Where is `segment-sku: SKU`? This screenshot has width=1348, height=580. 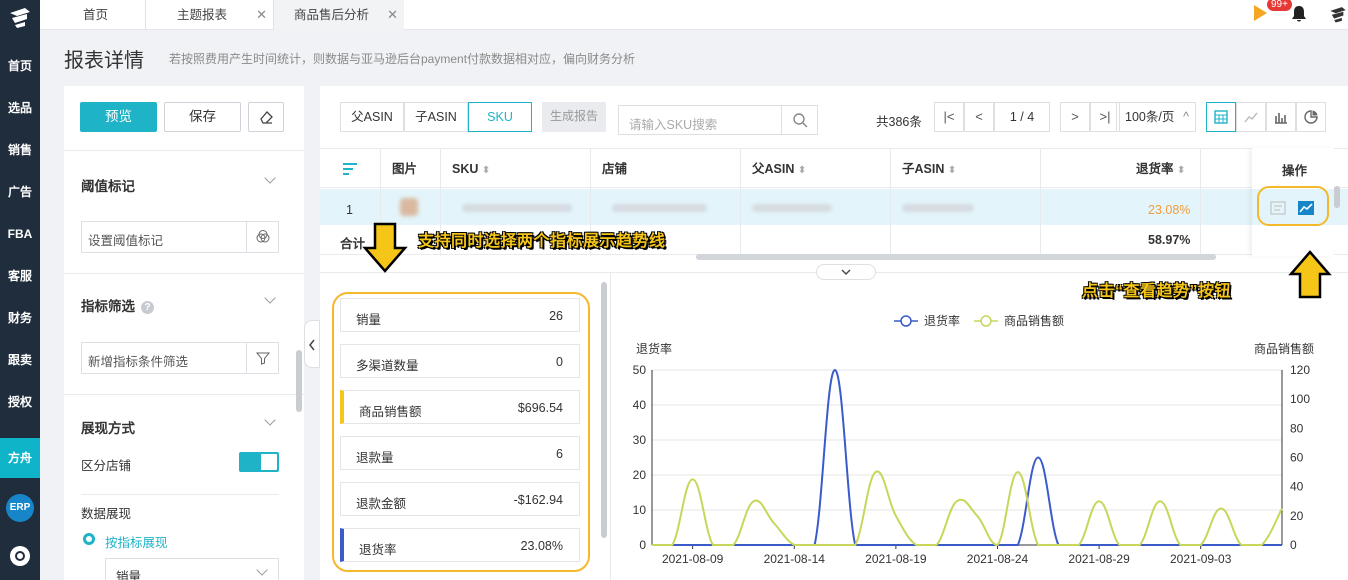
segment-sku: SKU is located at coordinates (500, 117).